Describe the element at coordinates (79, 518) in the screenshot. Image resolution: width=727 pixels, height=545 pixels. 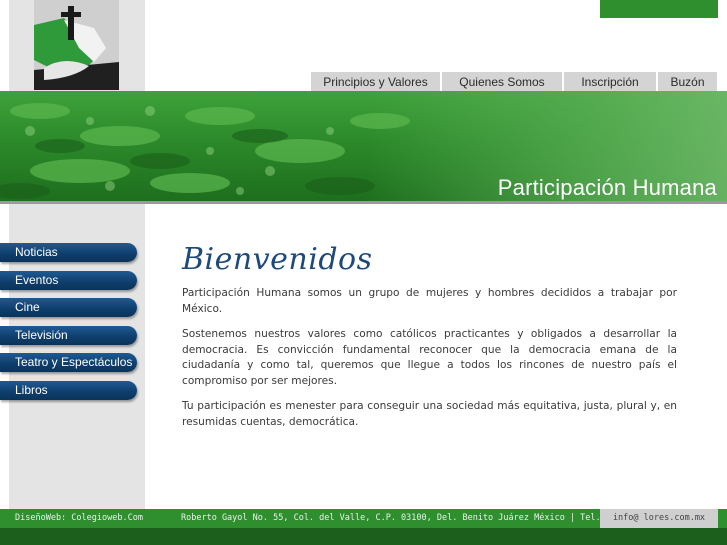
I see `design-credit-link: DiseñoWeb: Colegioweb.Com` at that location.